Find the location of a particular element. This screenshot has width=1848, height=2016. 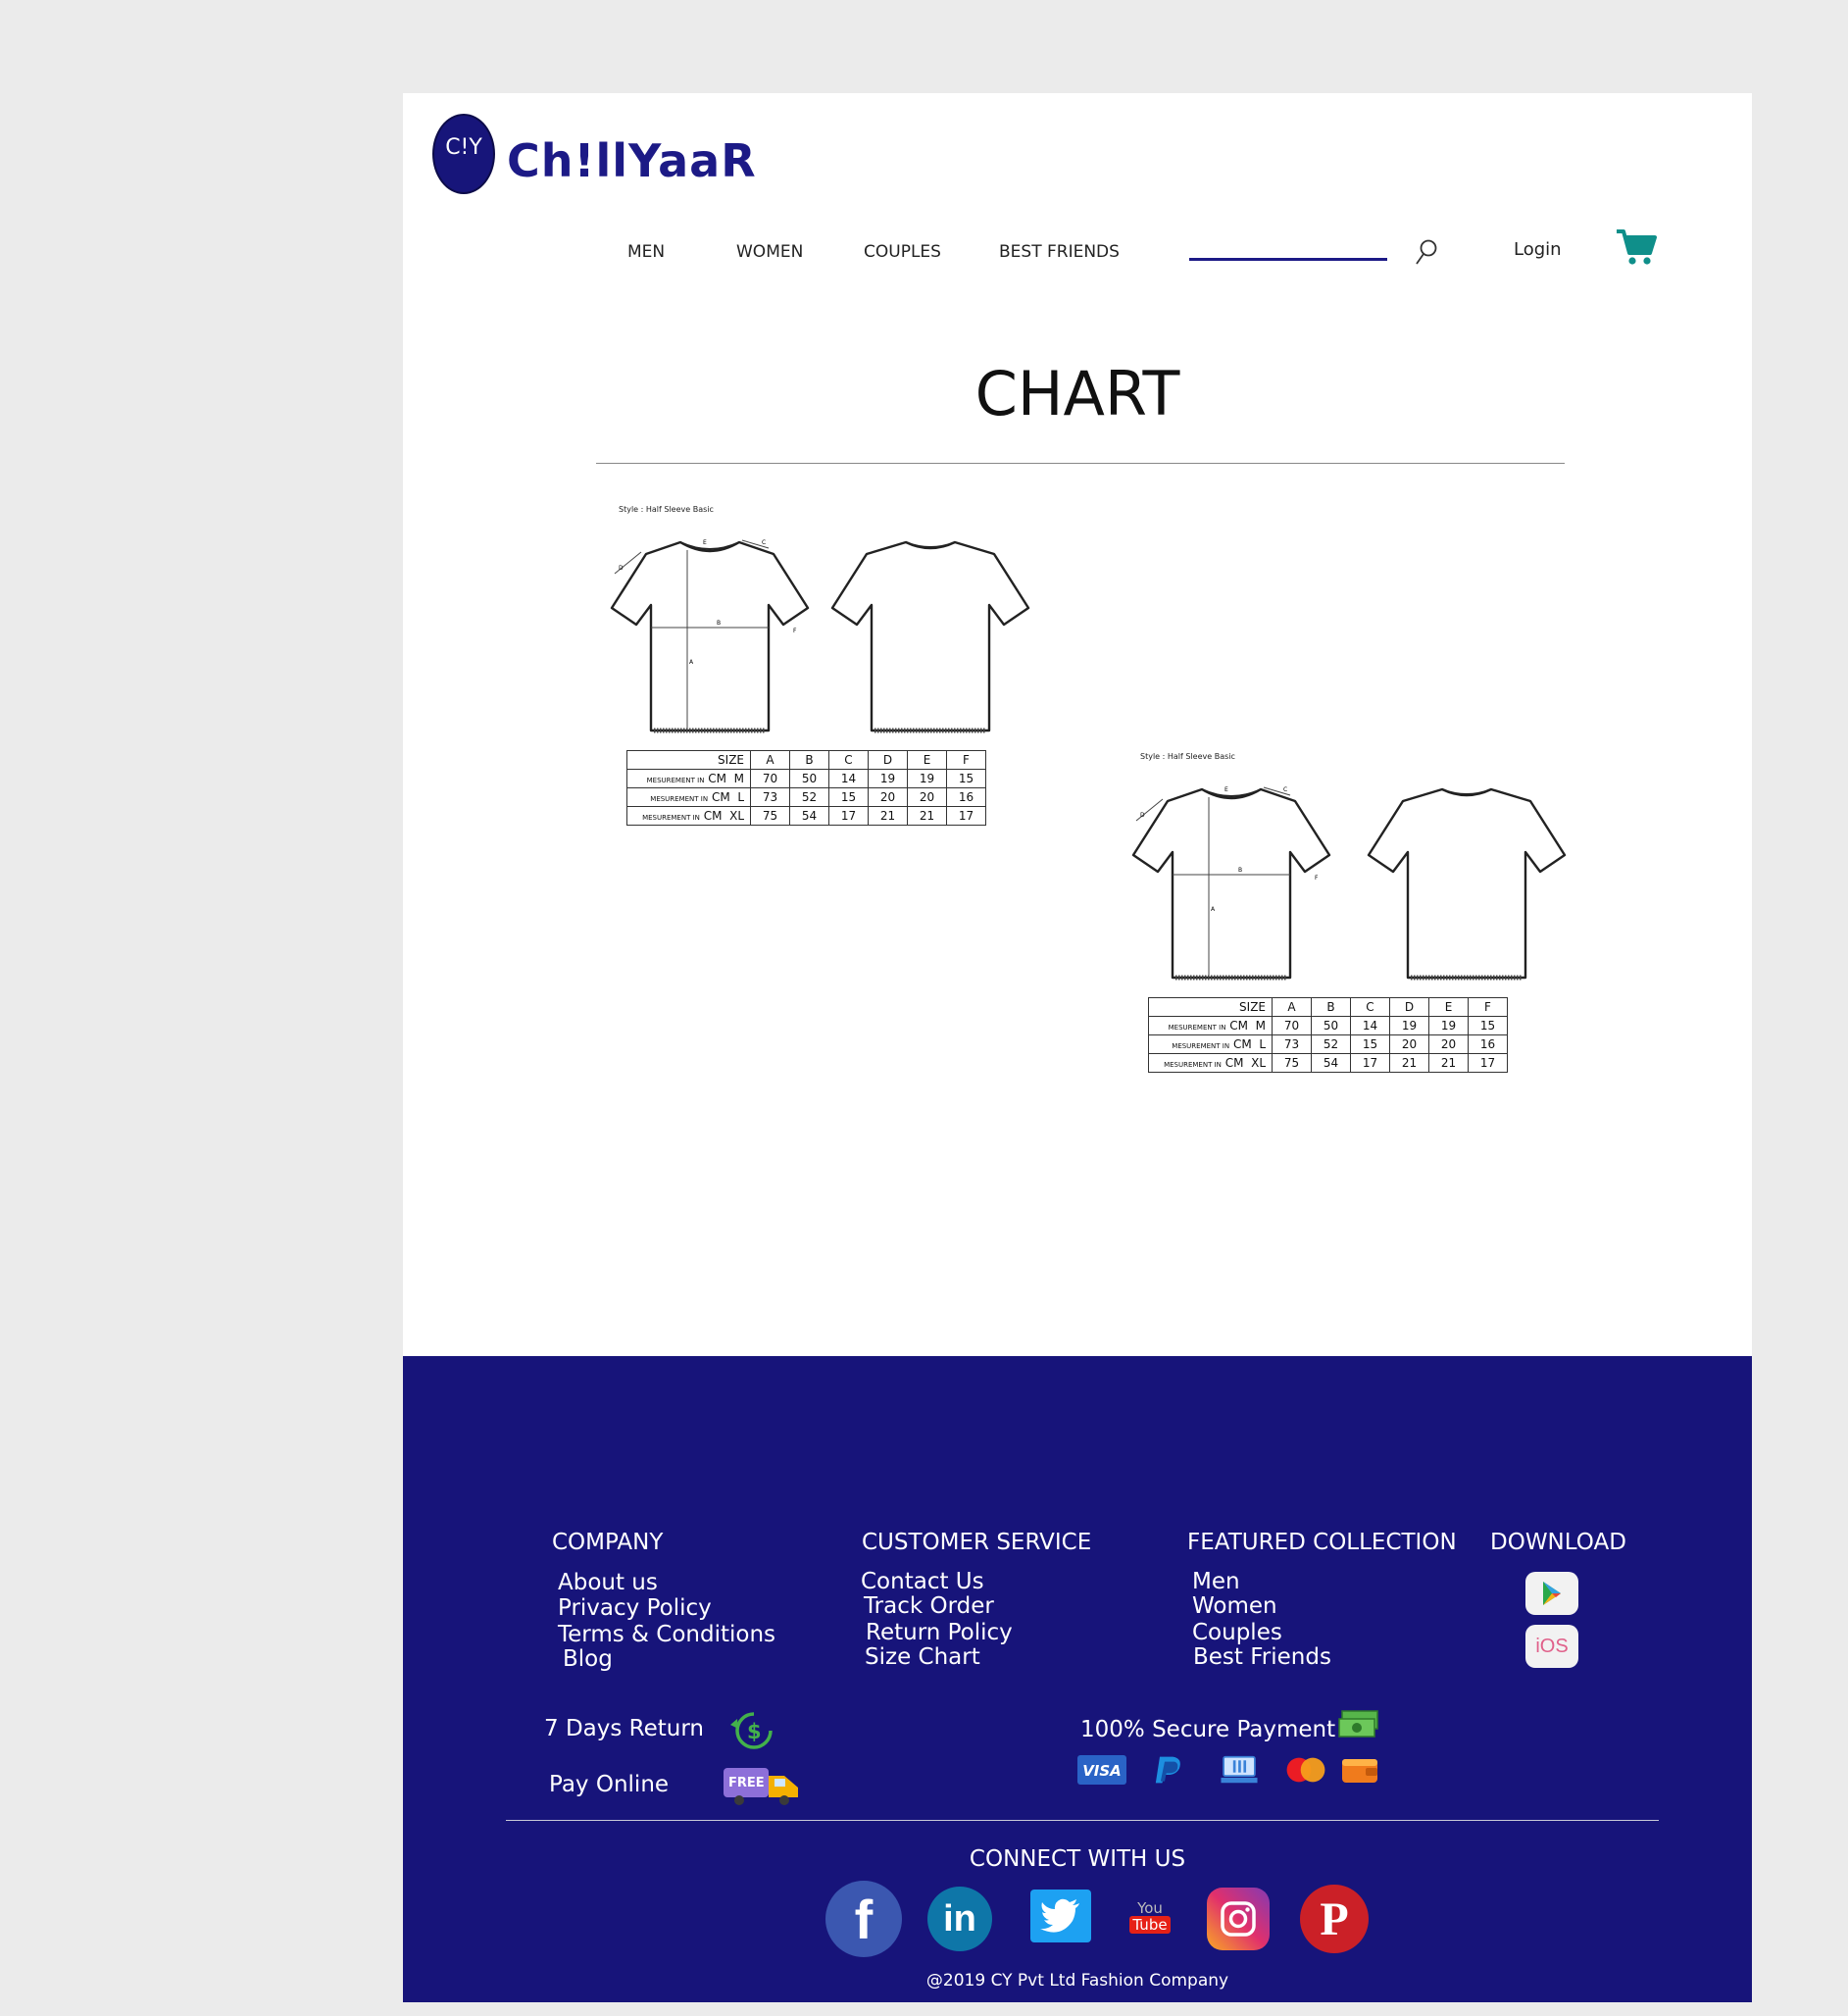

privacy-policy-link: Privacy Policy is located at coordinates (635, 1608).